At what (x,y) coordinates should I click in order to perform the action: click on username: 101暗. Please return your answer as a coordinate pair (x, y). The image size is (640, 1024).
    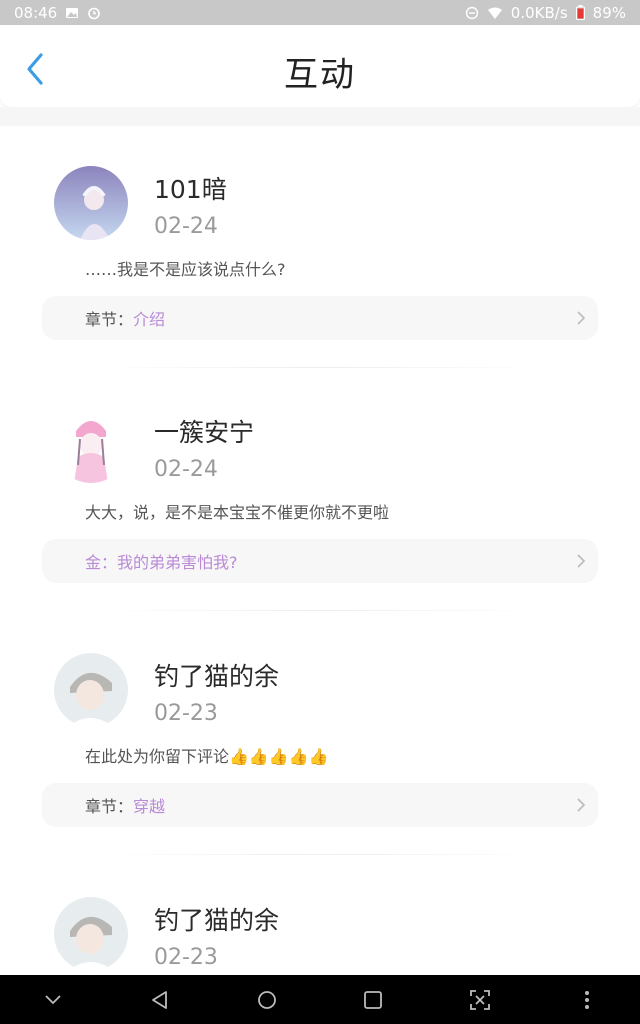
    Looking at the image, I should click on (190, 188).